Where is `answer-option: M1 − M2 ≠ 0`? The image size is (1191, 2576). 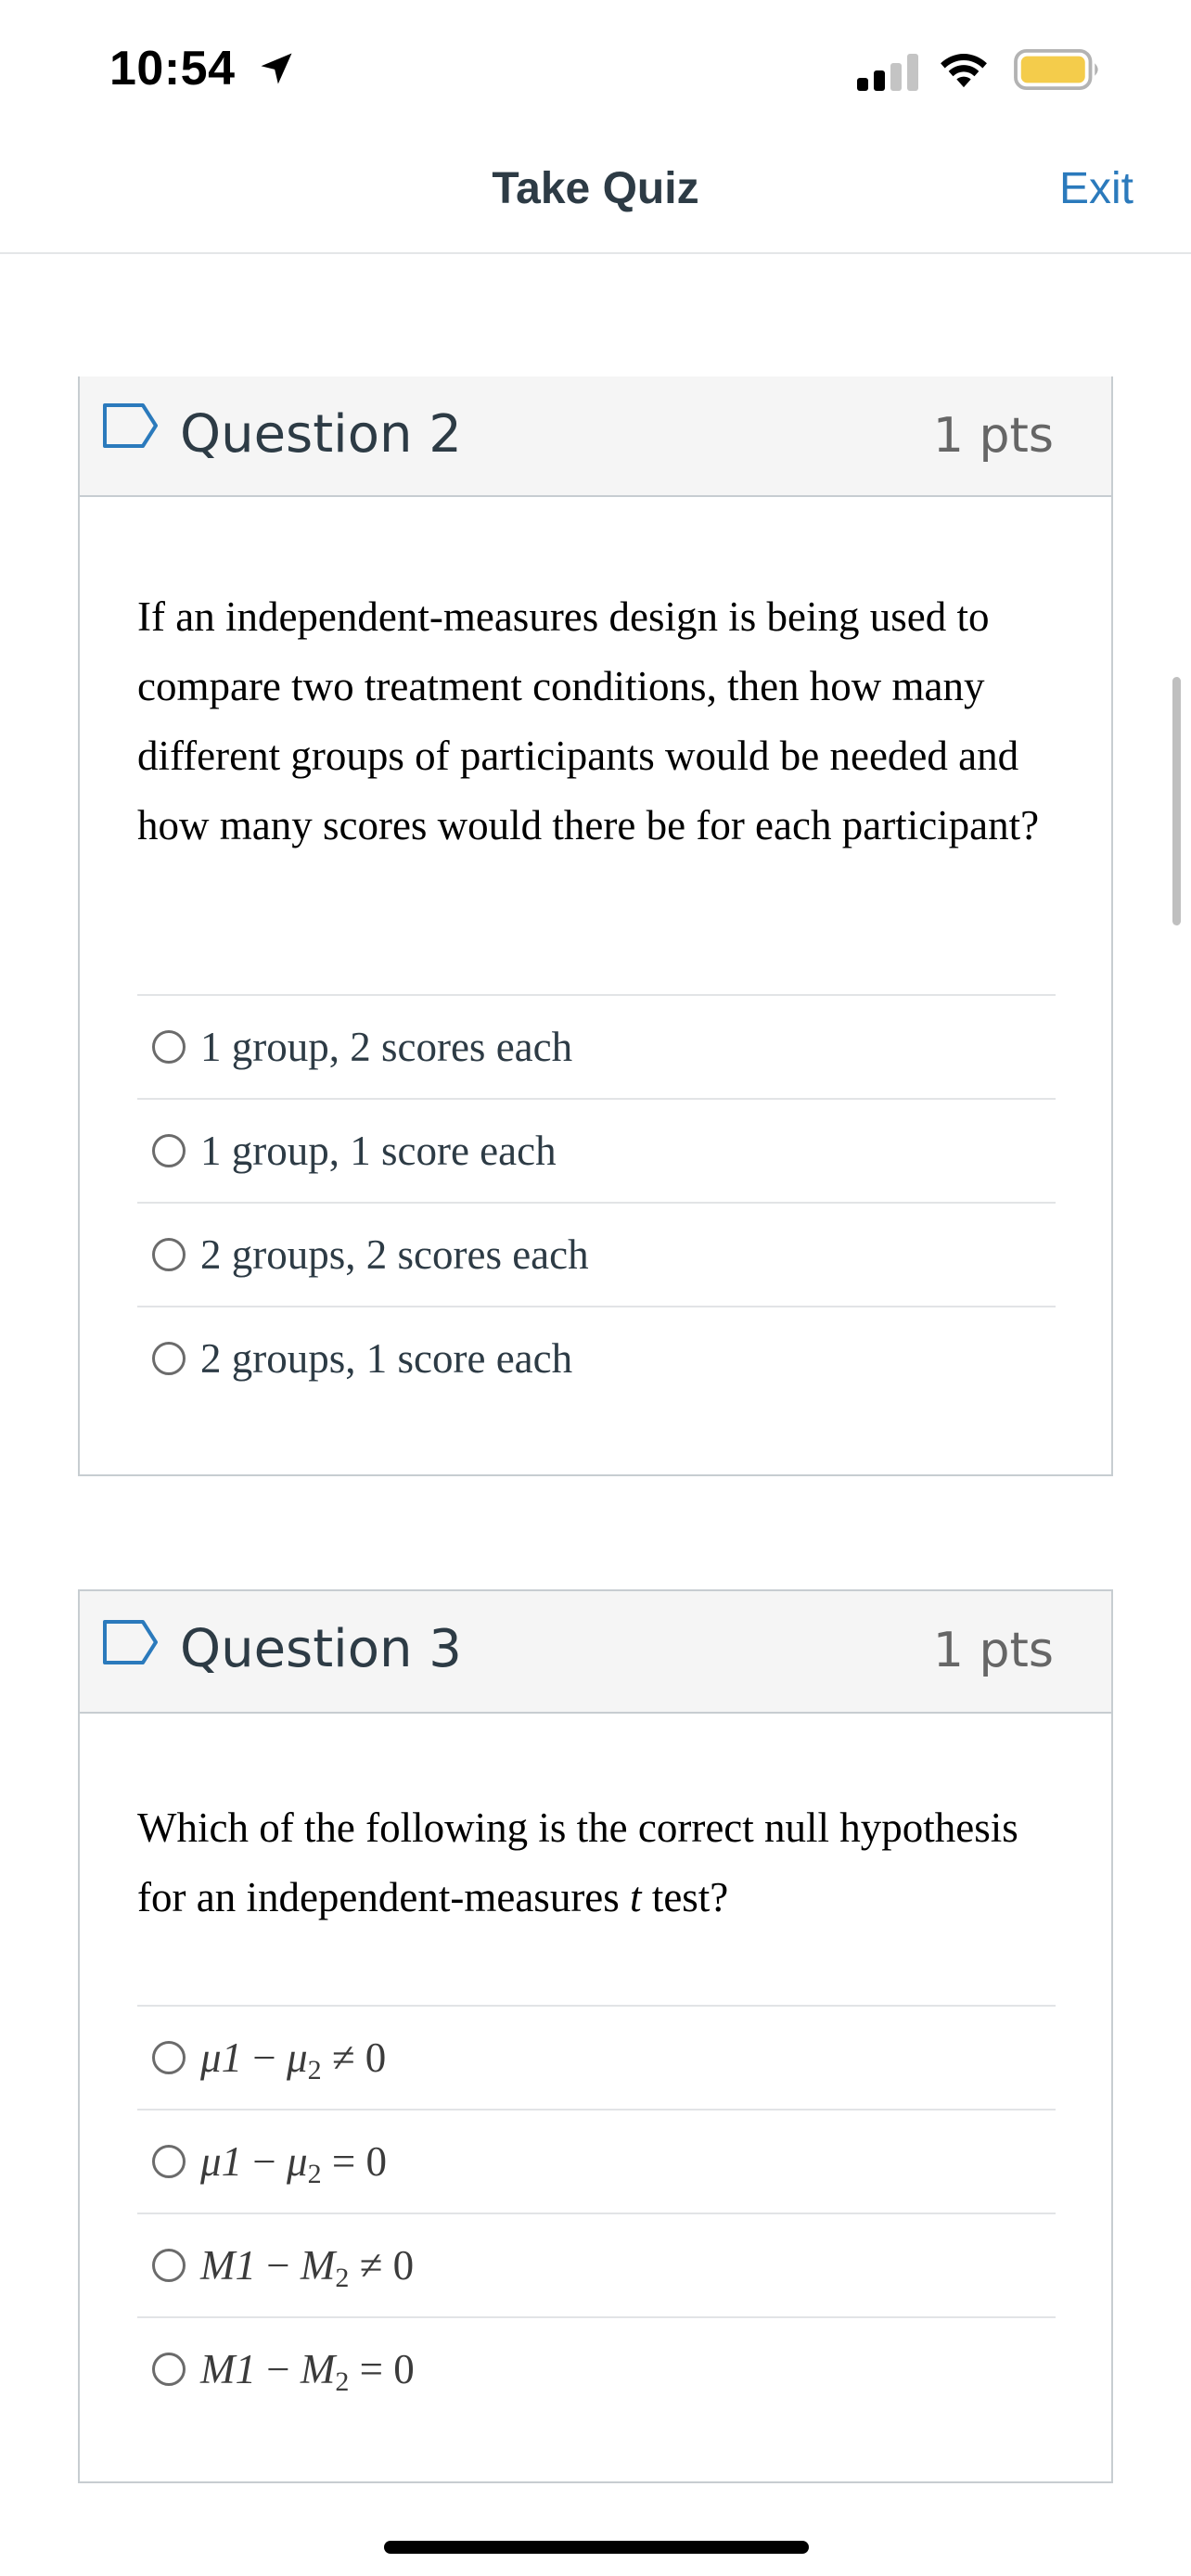
answer-option: M1 − M2 ≠ 0 is located at coordinates (597, 2264).